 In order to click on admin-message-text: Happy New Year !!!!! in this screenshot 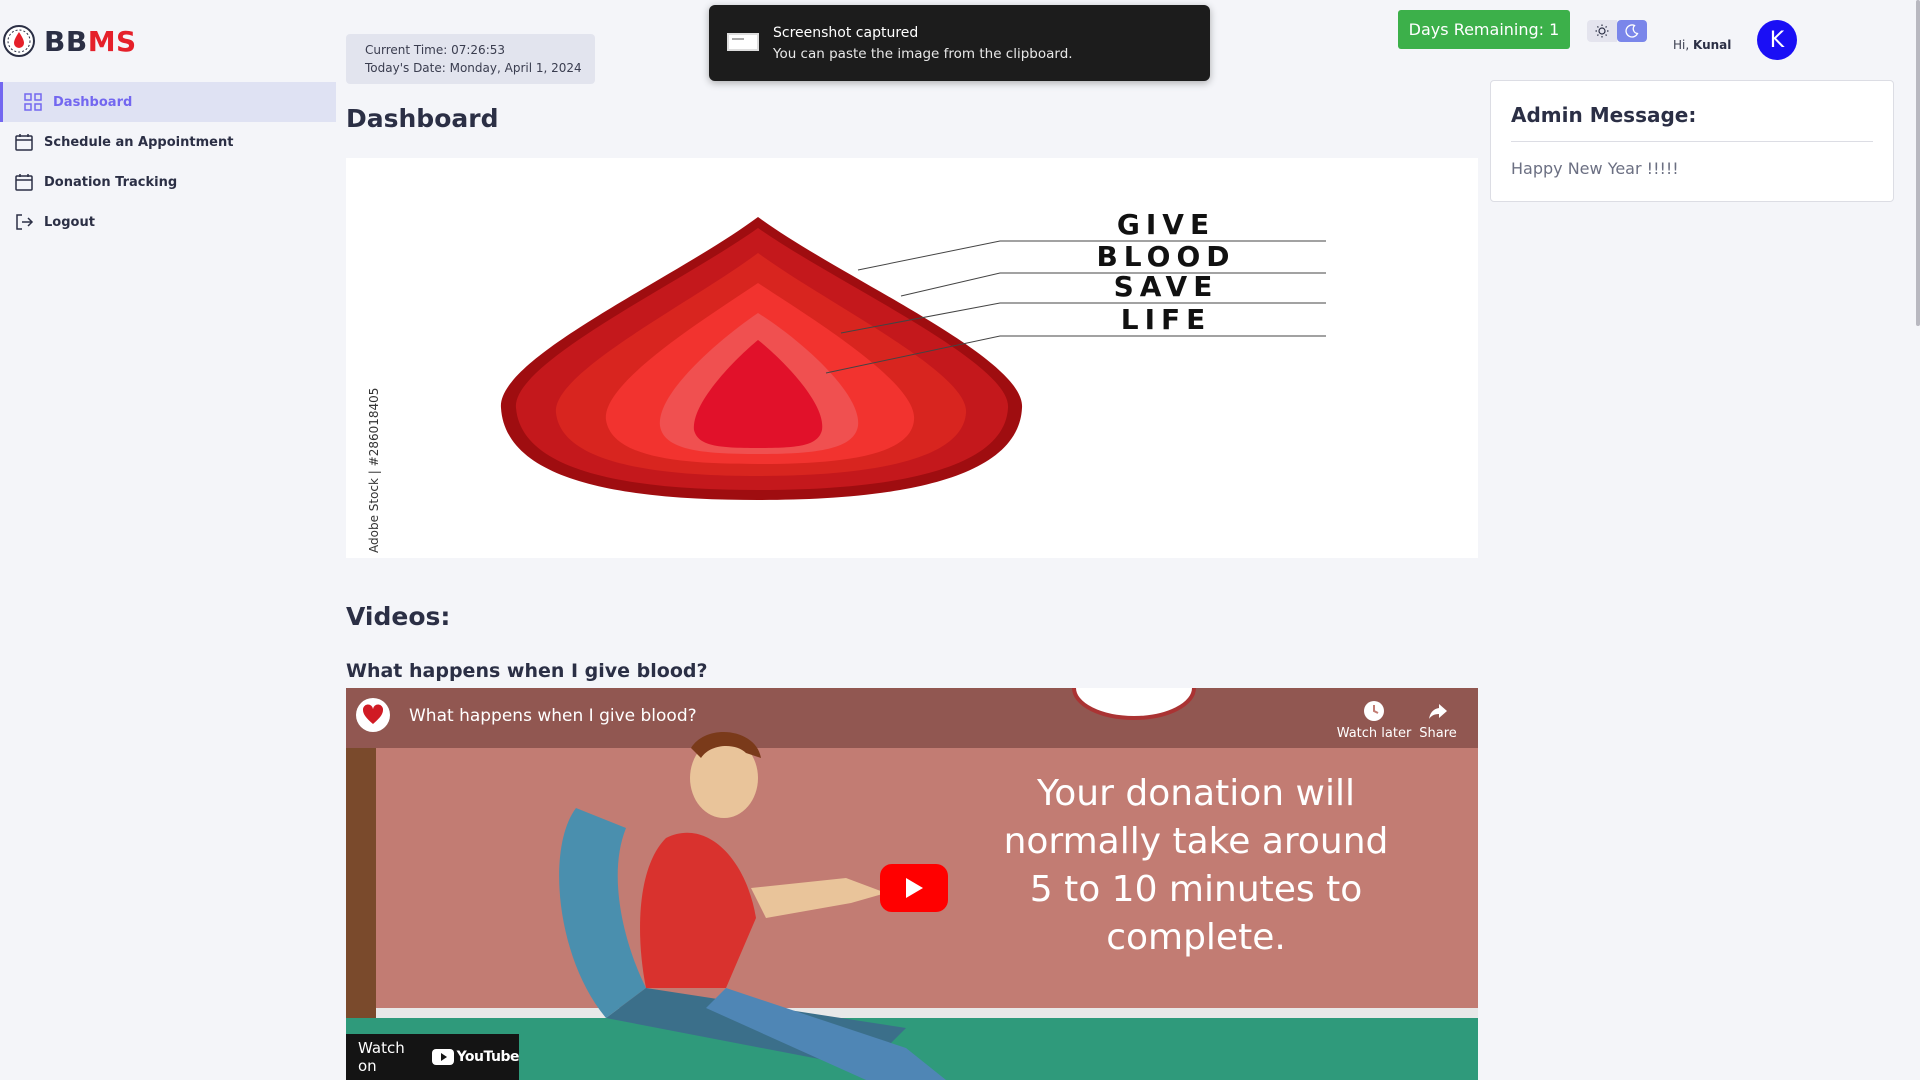, I will do `click(1595, 168)`.